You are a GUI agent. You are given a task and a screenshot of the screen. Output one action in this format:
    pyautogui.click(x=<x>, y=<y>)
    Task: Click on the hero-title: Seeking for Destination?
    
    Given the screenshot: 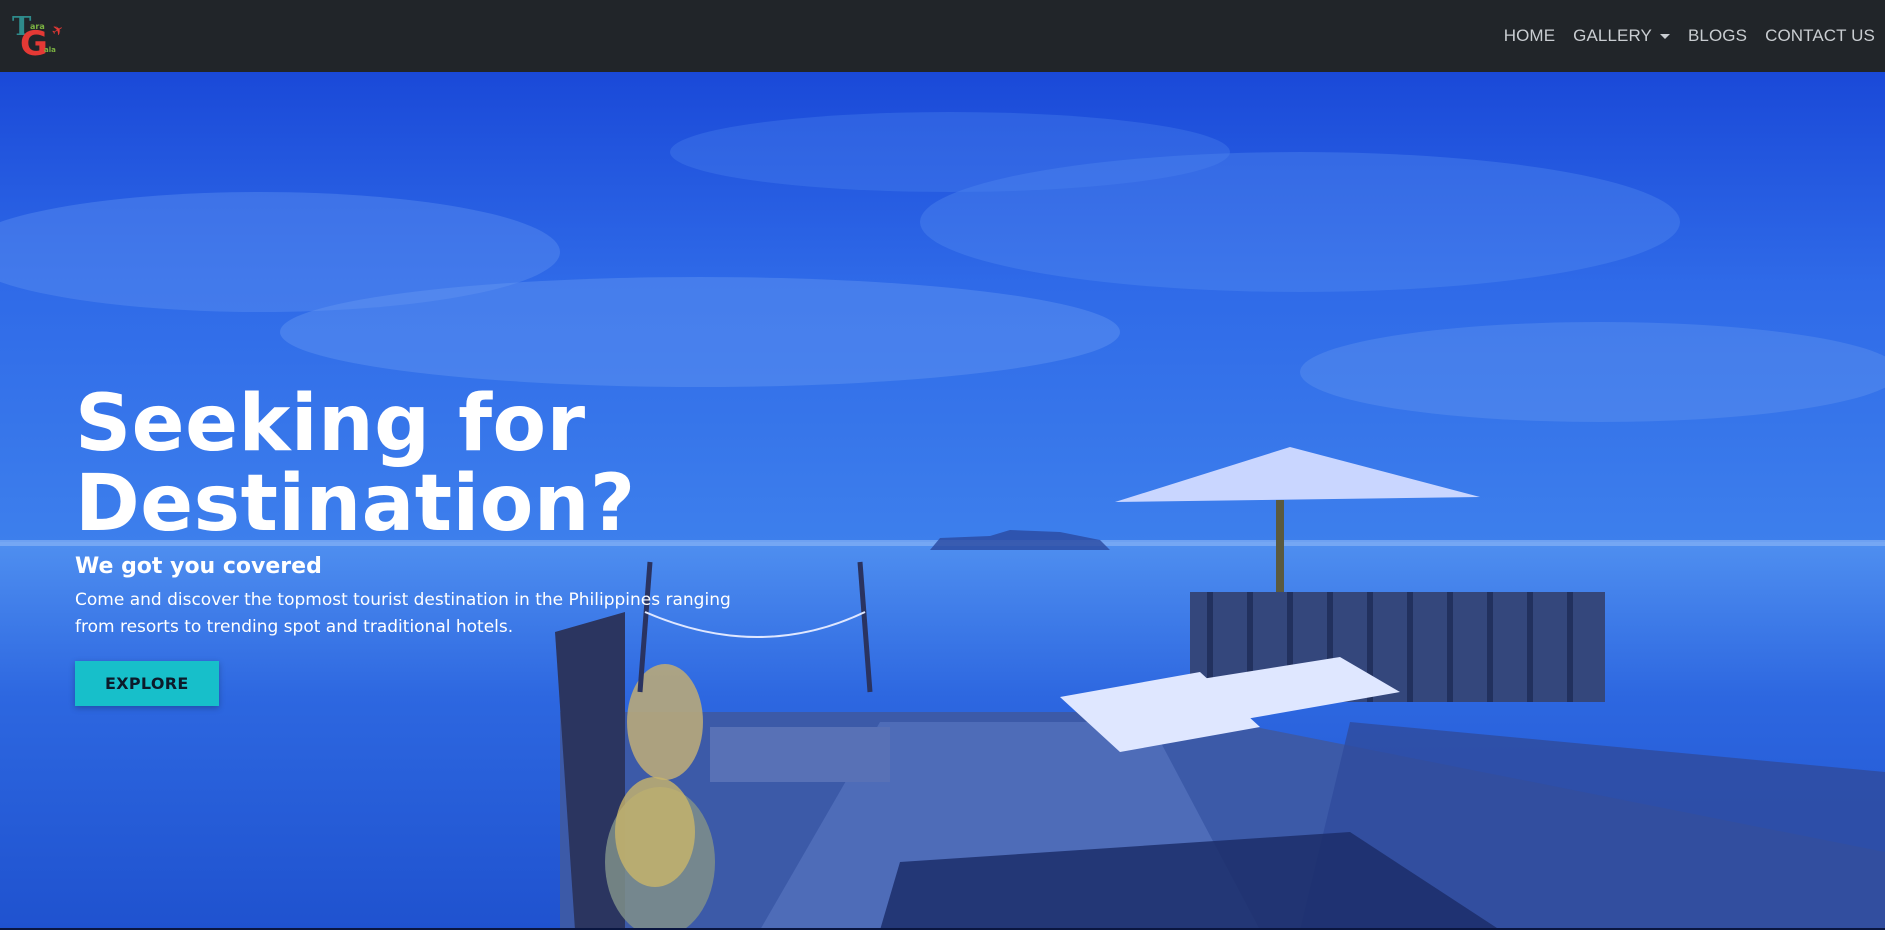 What is the action you would take?
    pyautogui.click(x=435, y=464)
    